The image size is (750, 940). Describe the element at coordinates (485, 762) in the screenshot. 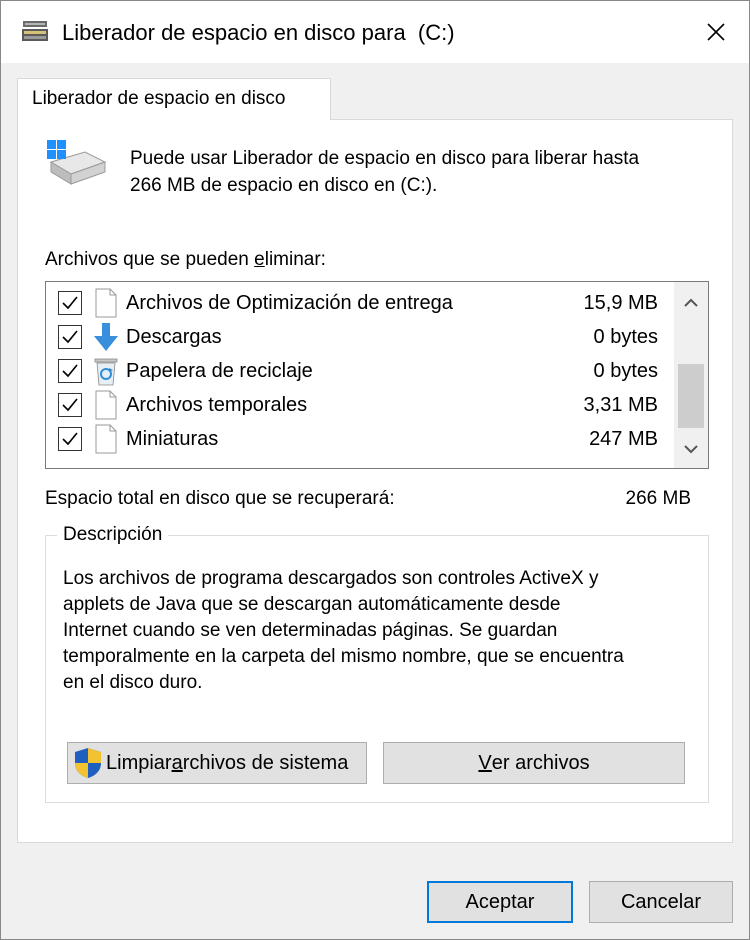

I see `view-files-accelerator: V` at that location.